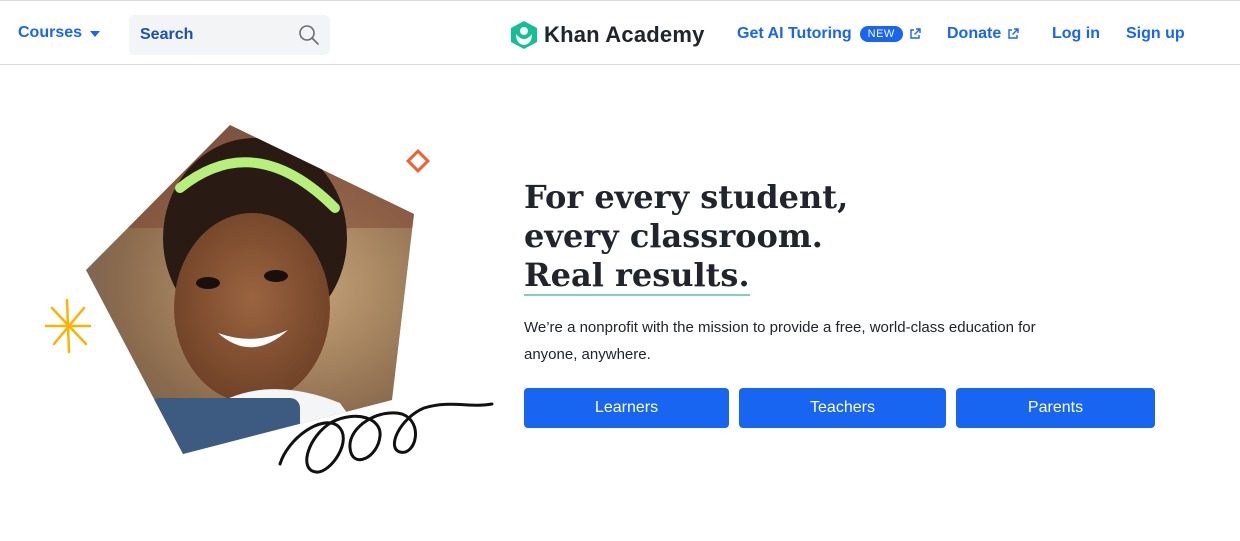 This screenshot has height=541, width=1240. I want to click on chevron-down-icon, so click(95, 34).